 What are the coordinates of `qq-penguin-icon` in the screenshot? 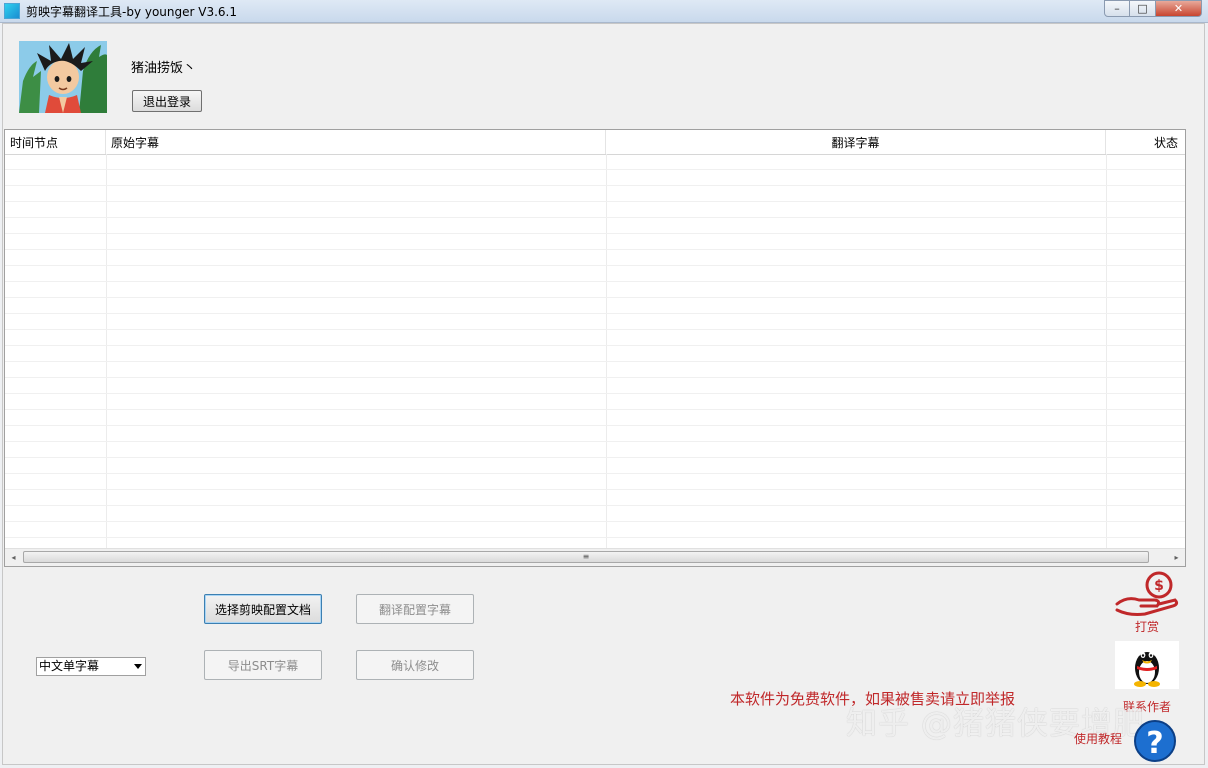 It's located at (1147, 665).